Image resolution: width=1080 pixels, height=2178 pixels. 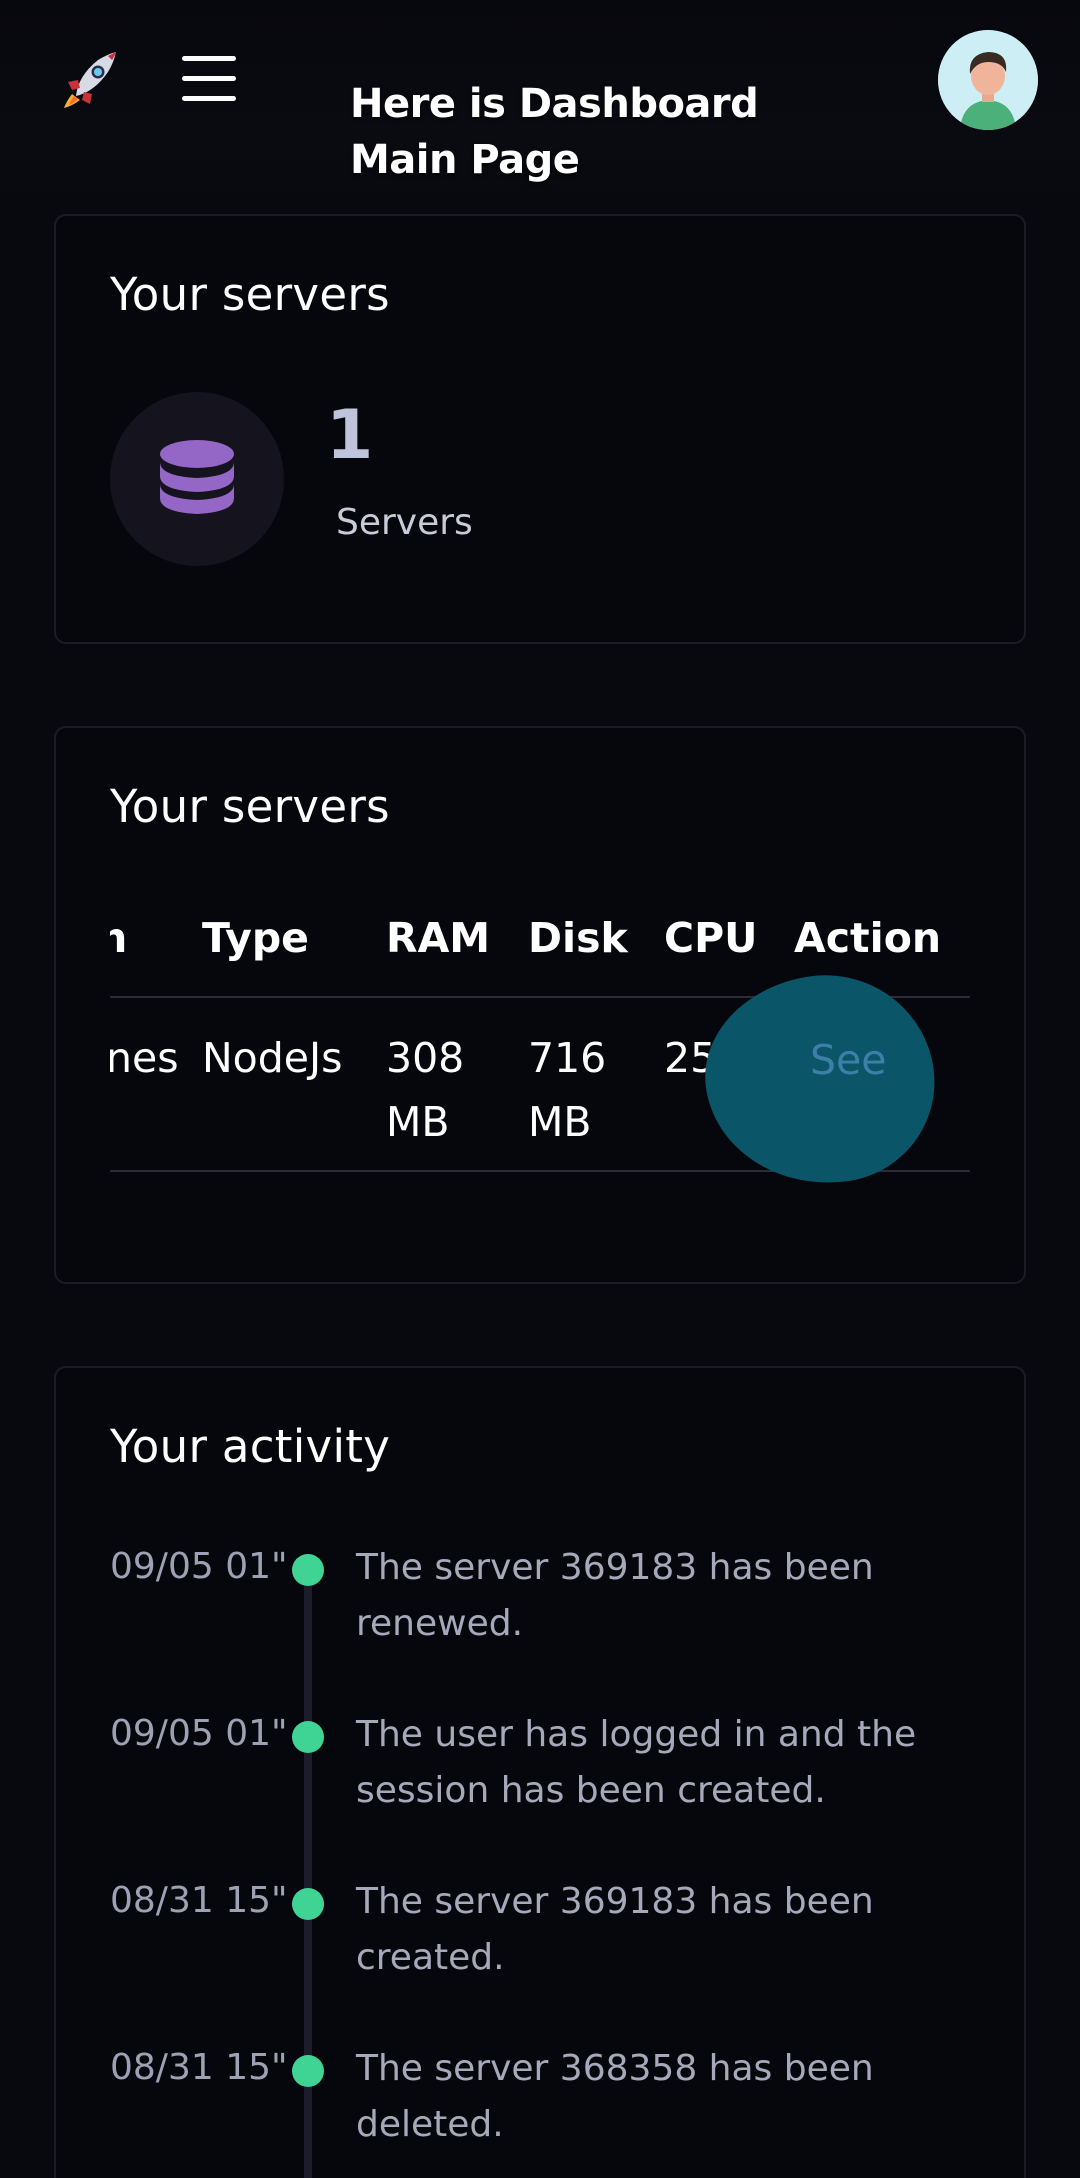 I want to click on column-header-name: on, so click(x=119, y=938).